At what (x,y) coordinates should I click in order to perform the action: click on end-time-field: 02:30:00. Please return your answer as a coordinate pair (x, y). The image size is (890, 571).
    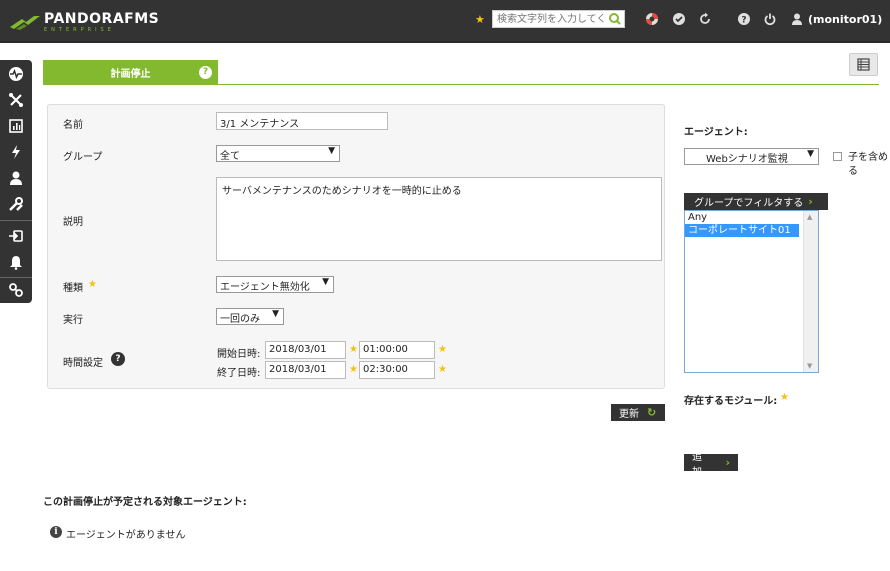
    Looking at the image, I should click on (397, 370).